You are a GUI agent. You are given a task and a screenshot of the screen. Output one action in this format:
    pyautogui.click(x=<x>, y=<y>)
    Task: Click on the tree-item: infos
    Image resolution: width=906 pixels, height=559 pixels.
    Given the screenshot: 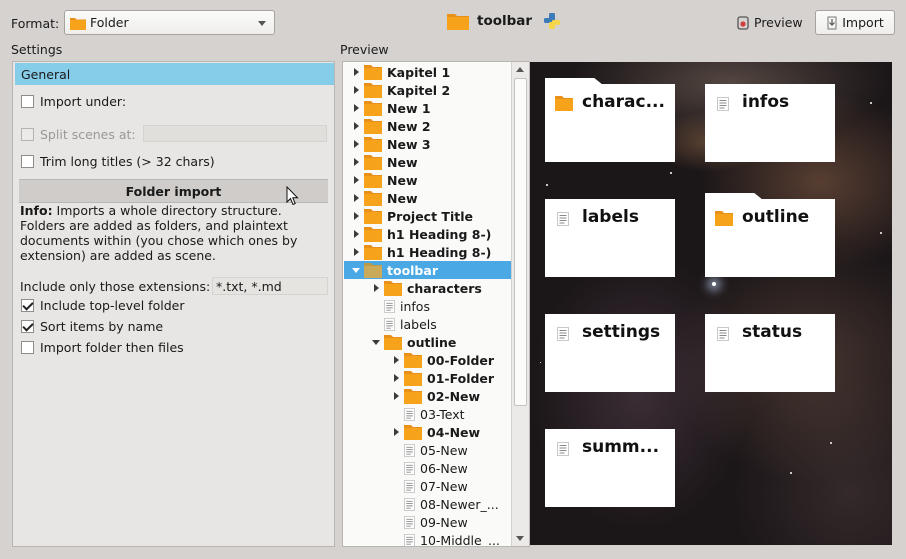 What is the action you would take?
    pyautogui.click(x=427, y=306)
    